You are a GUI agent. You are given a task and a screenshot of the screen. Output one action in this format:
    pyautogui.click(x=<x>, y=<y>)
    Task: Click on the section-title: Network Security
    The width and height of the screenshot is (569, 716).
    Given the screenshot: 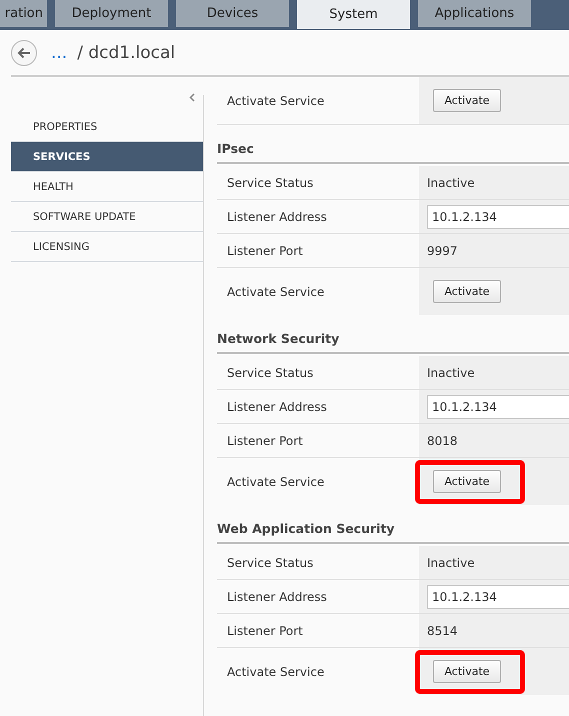 What is the action you would take?
    pyautogui.click(x=278, y=338)
    